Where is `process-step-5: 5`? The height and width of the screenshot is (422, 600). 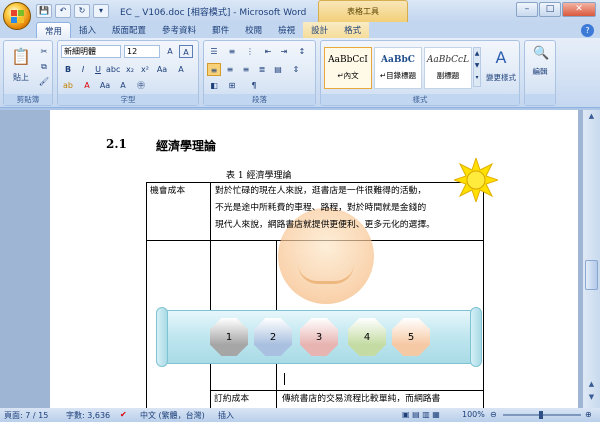 process-step-5: 5 is located at coordinates (411, 337).